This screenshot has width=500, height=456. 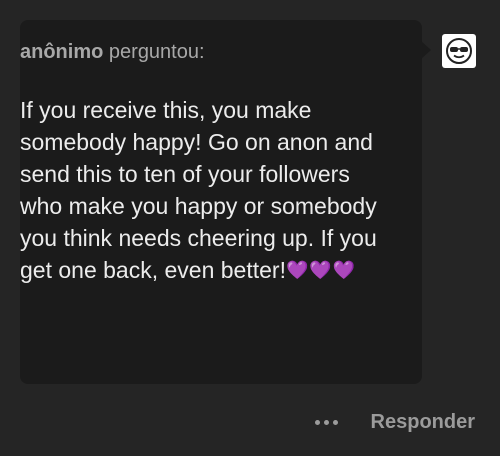 What do you see at coordinates (321, 270) in the screenshot?
I see `purple-hearts-emoji: 💜💜💜` at bounding box center [321, 270].